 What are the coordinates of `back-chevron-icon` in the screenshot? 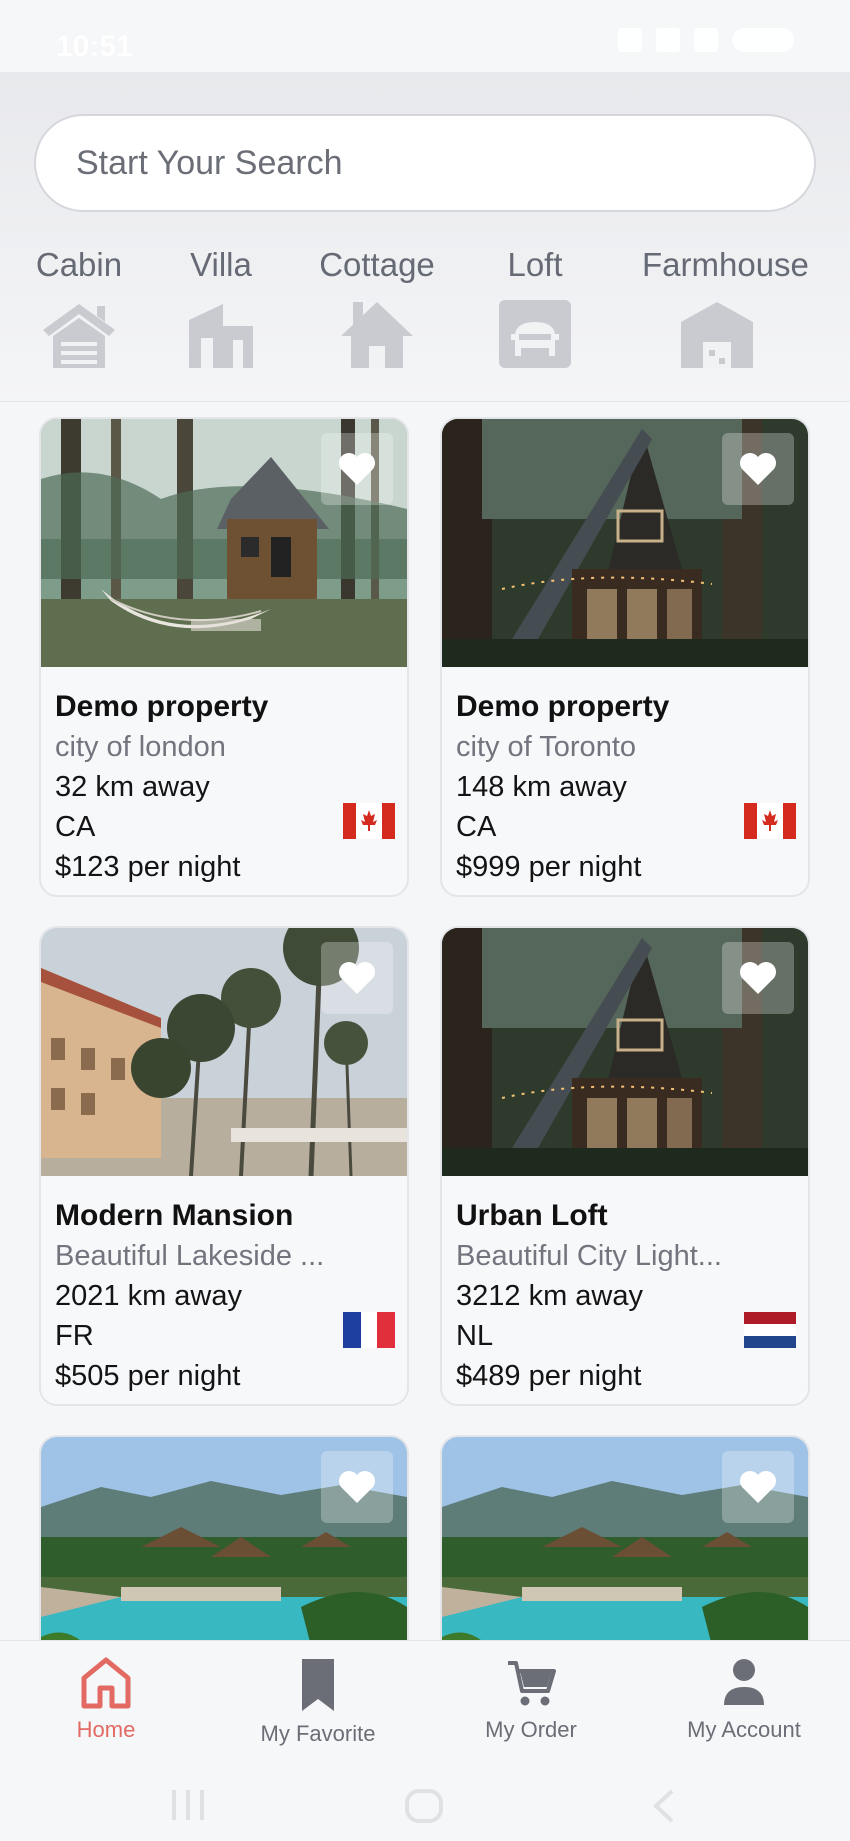 It's located at (663, 1806).